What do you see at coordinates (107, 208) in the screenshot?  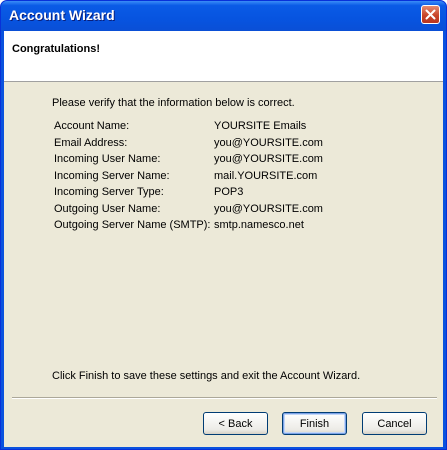 I see `row-label: Outgoing User Name:` at bounding box center [107, 208].